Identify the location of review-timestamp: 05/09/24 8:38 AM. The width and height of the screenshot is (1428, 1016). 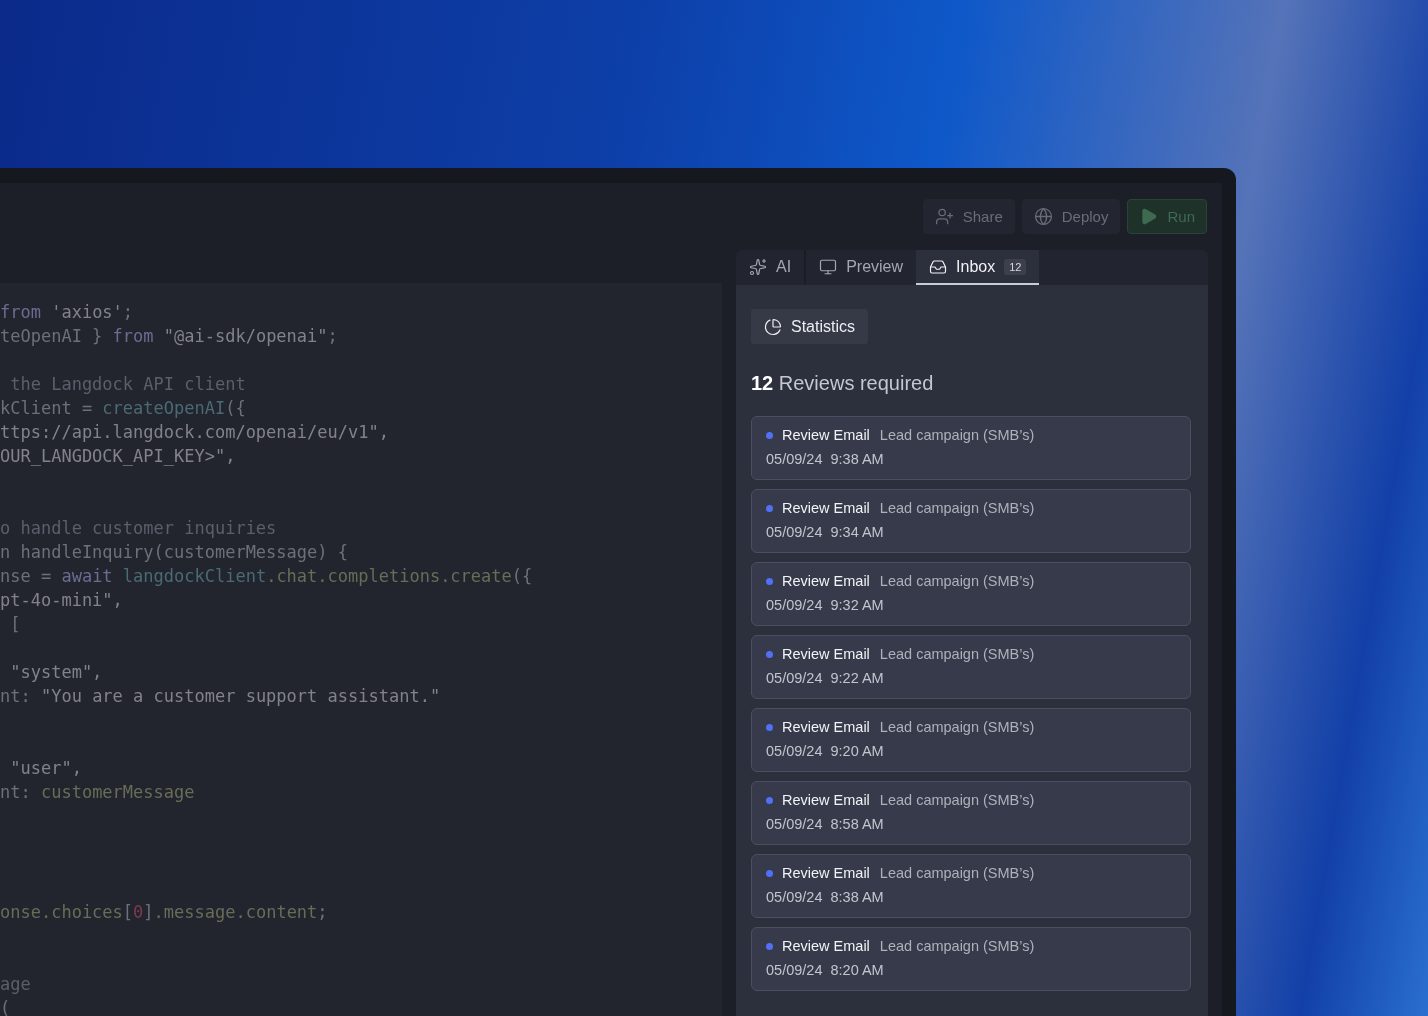
(825, 897).